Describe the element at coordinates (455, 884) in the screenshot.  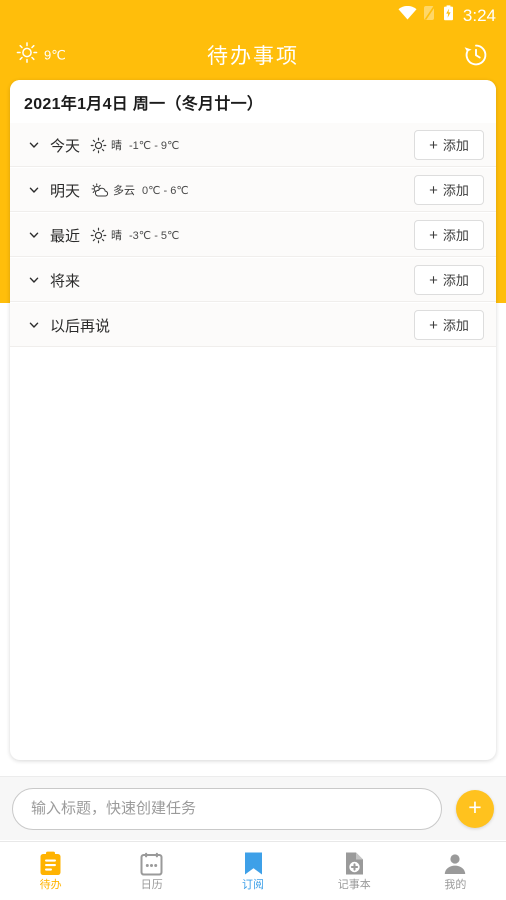
I see `nav-label-profile: 我的` at that location.